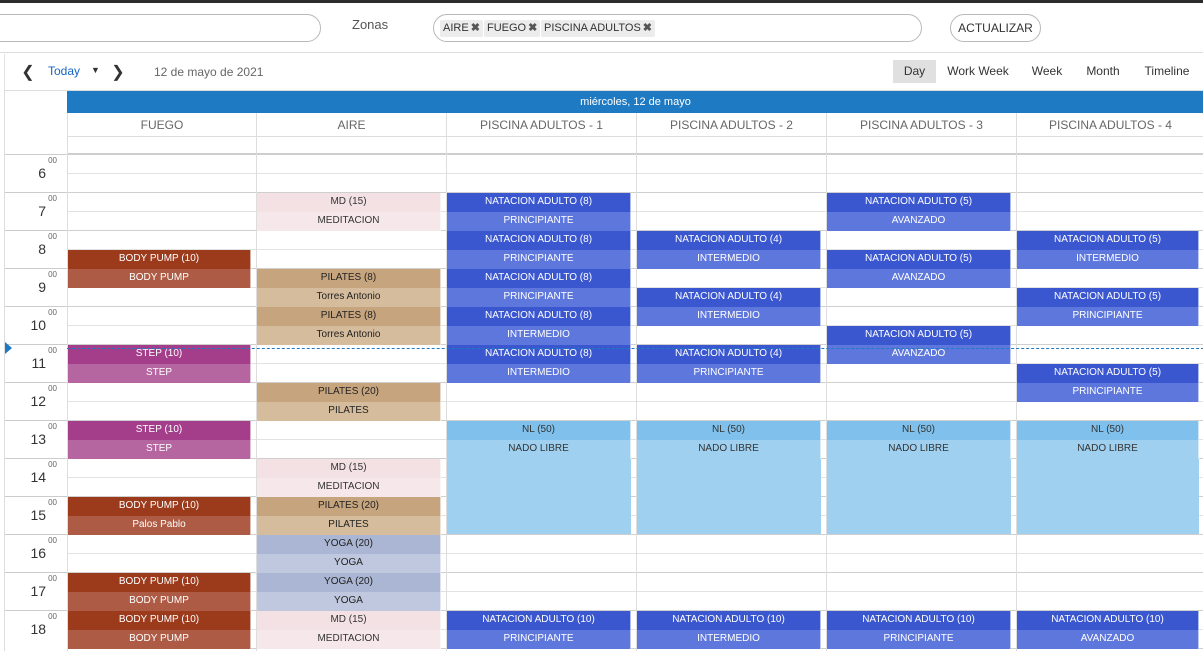  What do you see at coordinates (159, 259) in the screenshot?
I see `event-title: BODY PUMP (10)` at bounding box center [159, 259].